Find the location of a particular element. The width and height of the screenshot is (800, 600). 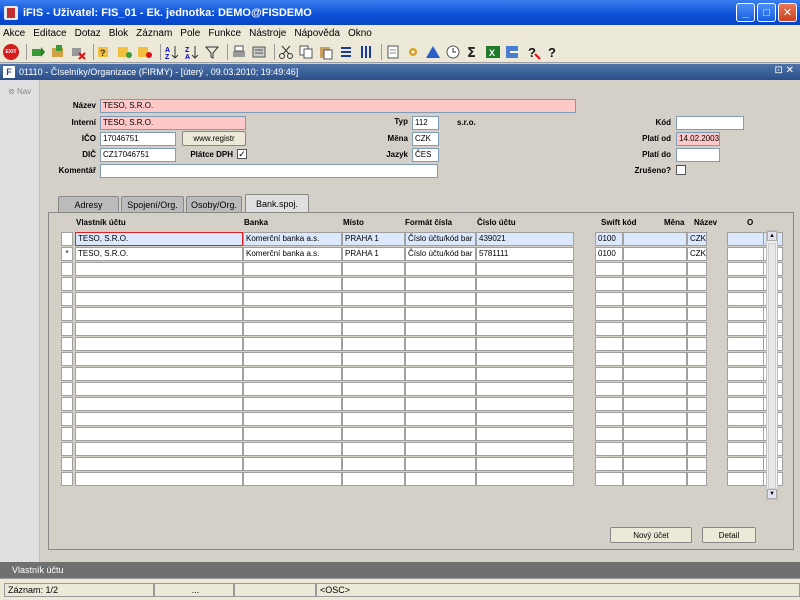

delete-record-icon is located at coordinates (78, 52).